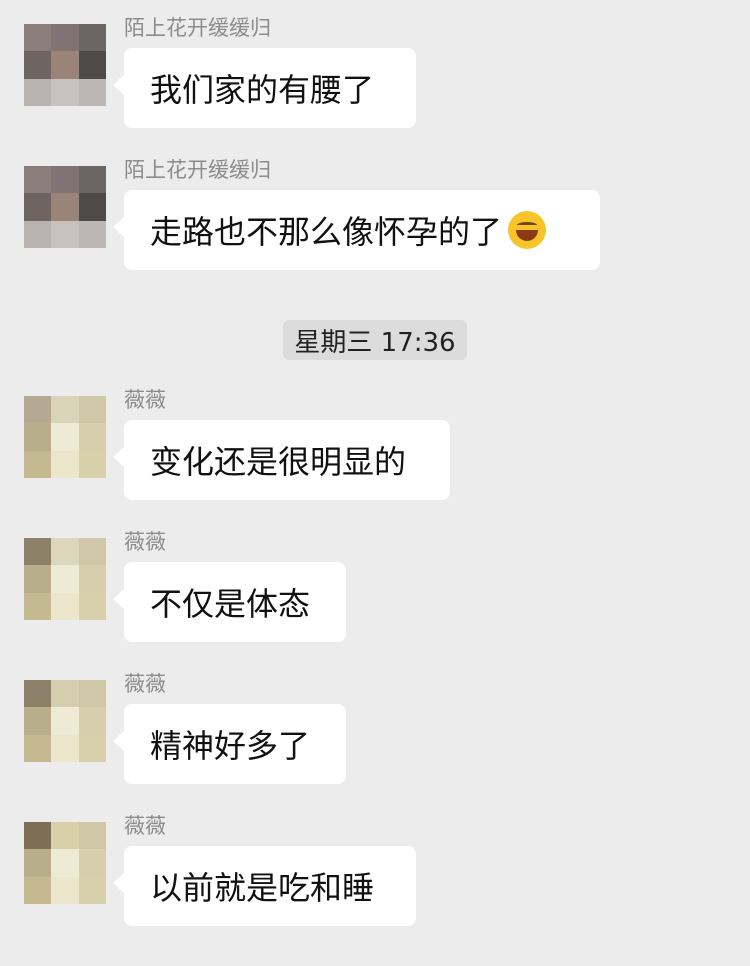 This screenshot has width=750, height=966. I want to click on message-bubble: 走路也不那么像怀孕的了, so click(356, 230).